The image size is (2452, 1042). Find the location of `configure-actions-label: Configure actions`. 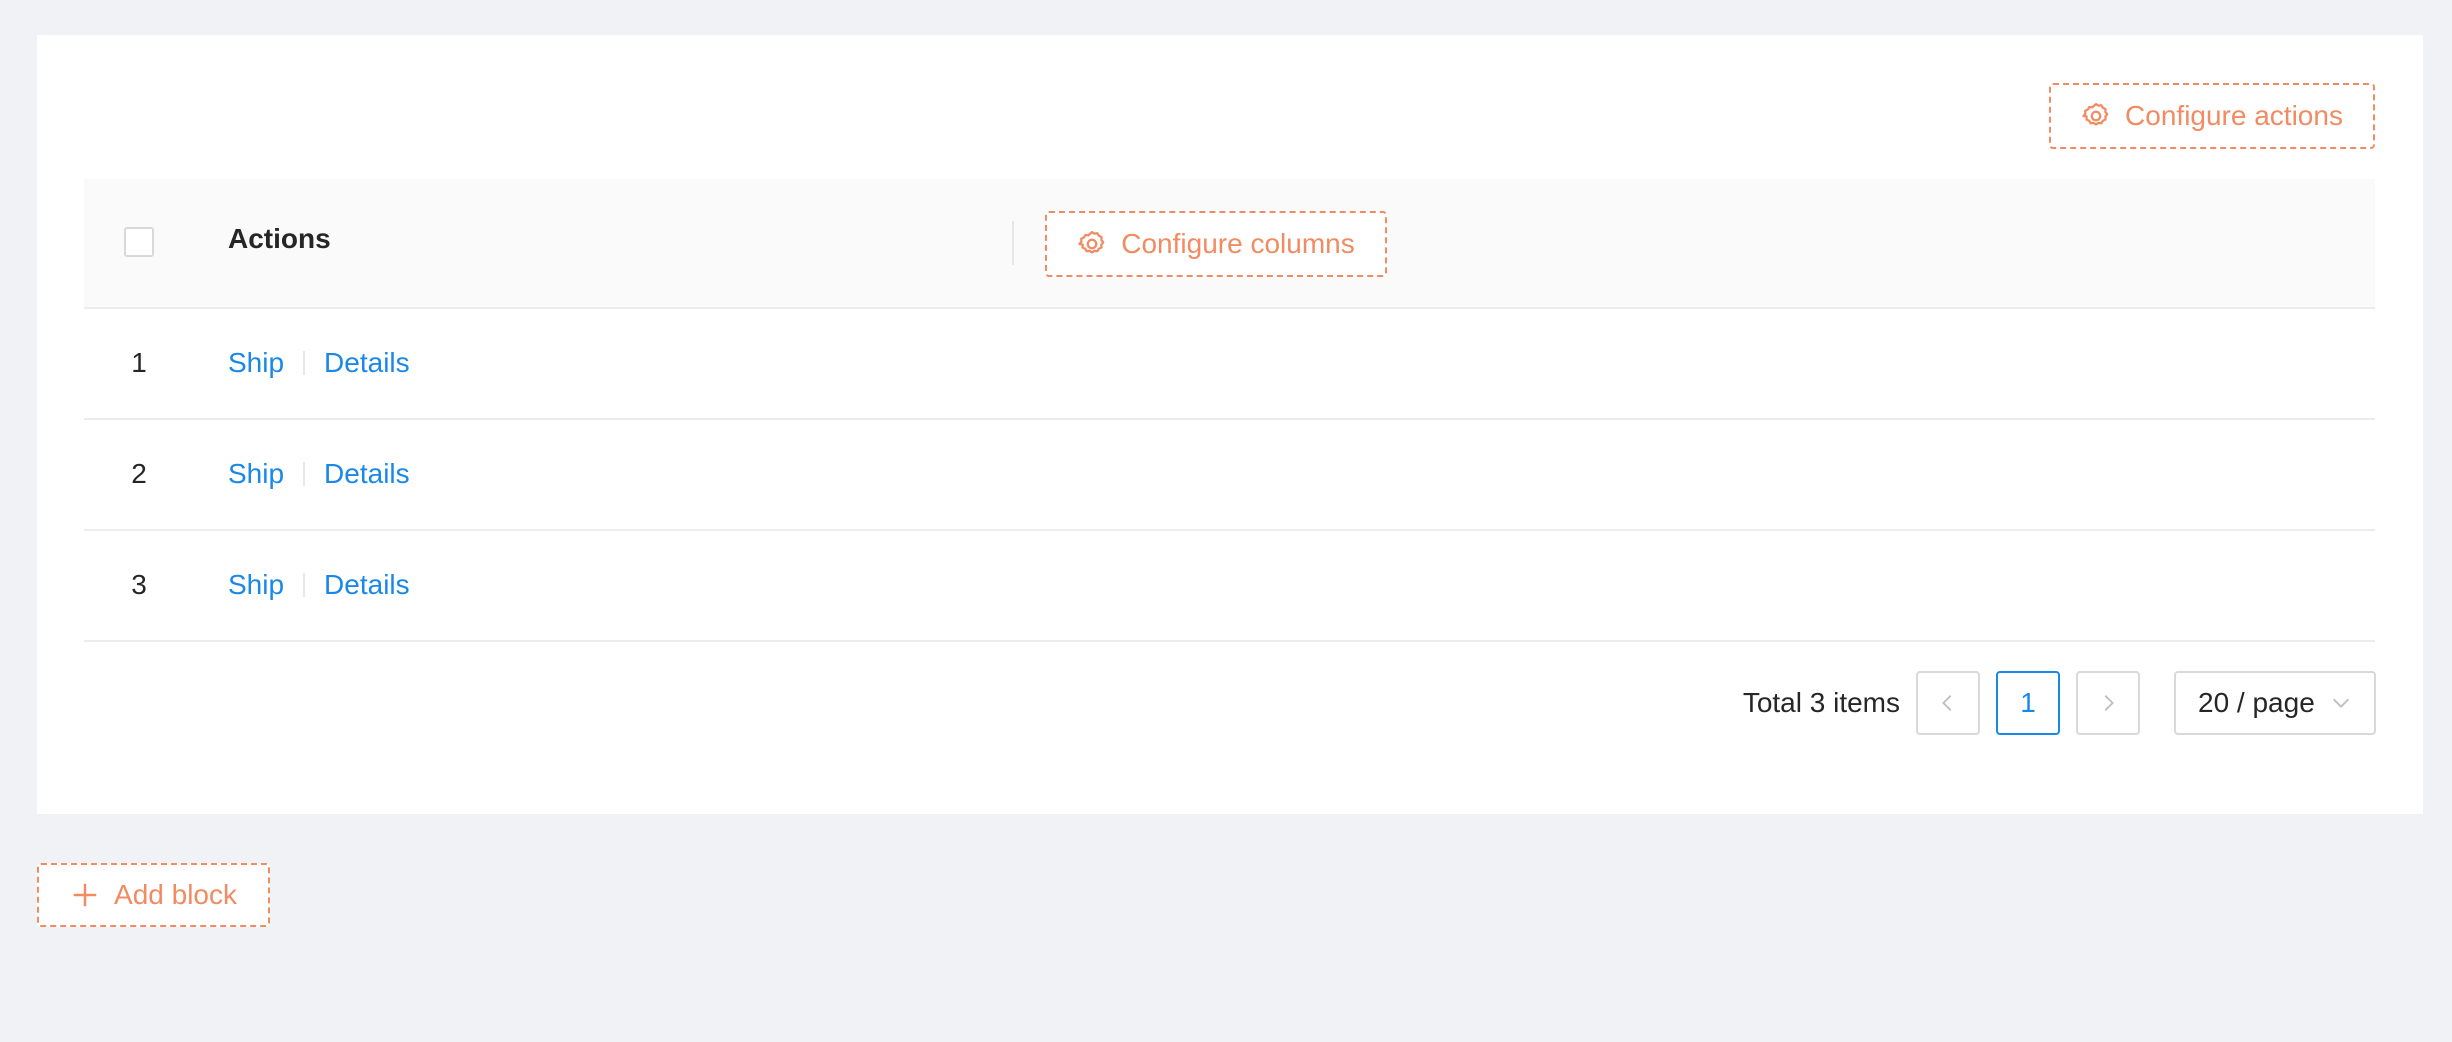

configure-actions-label: Configure actions is located at coordinates (2234, 115).